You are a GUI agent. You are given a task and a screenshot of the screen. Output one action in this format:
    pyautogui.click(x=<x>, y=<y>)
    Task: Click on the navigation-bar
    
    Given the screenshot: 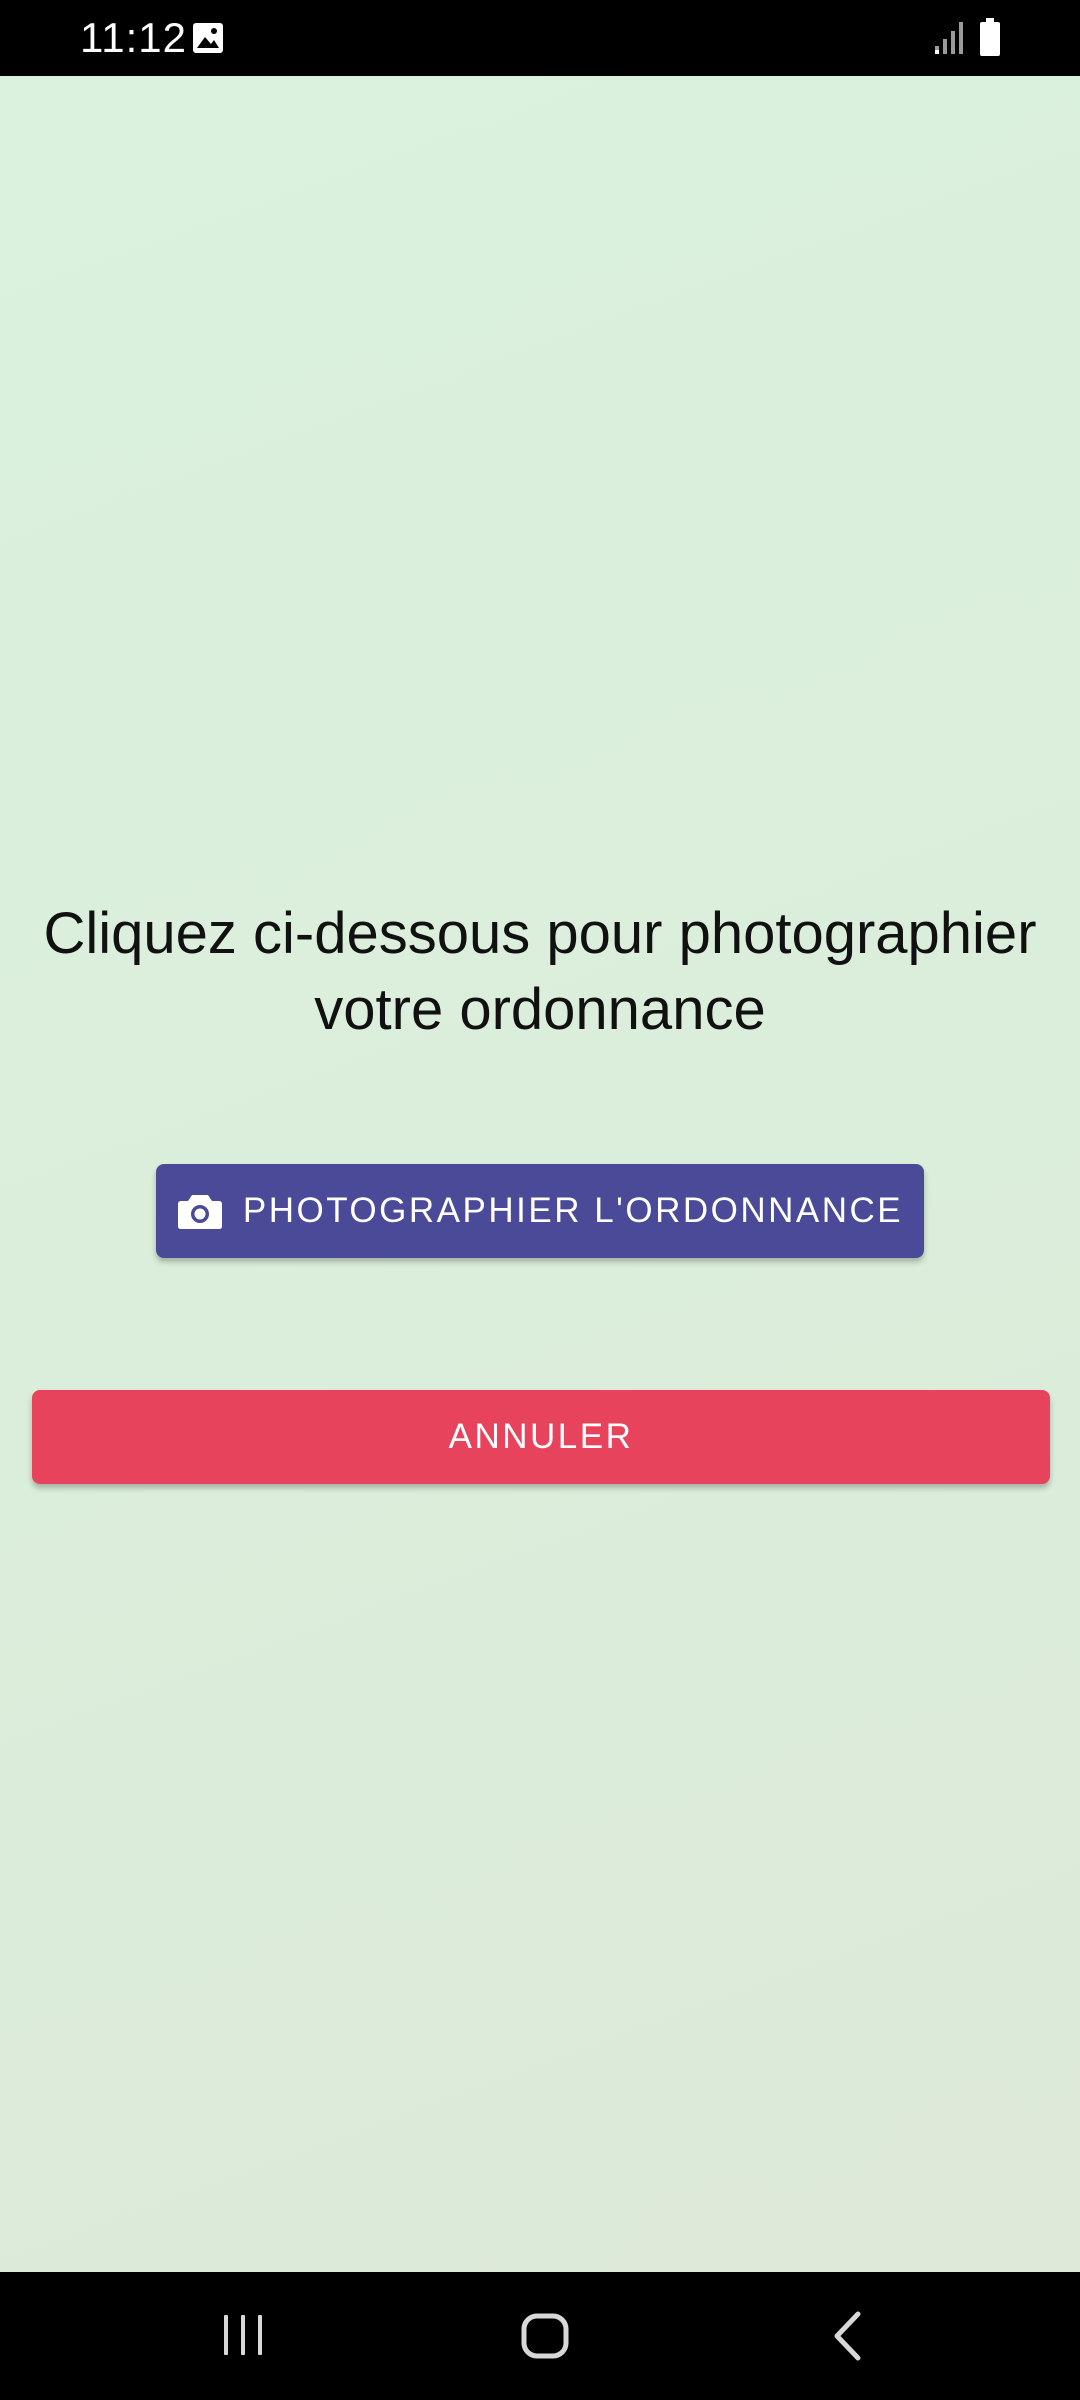 What is the action you would take?
    pyautogui.click(x=540, y=2336)
    